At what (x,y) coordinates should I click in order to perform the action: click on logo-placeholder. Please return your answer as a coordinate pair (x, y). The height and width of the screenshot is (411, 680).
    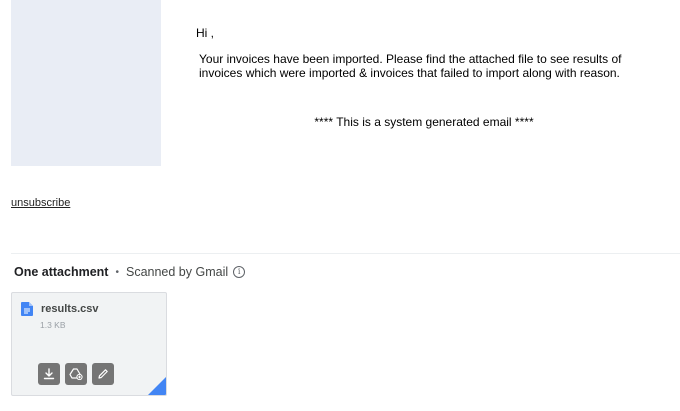
    Looking at the image, I should click on (86, 83).